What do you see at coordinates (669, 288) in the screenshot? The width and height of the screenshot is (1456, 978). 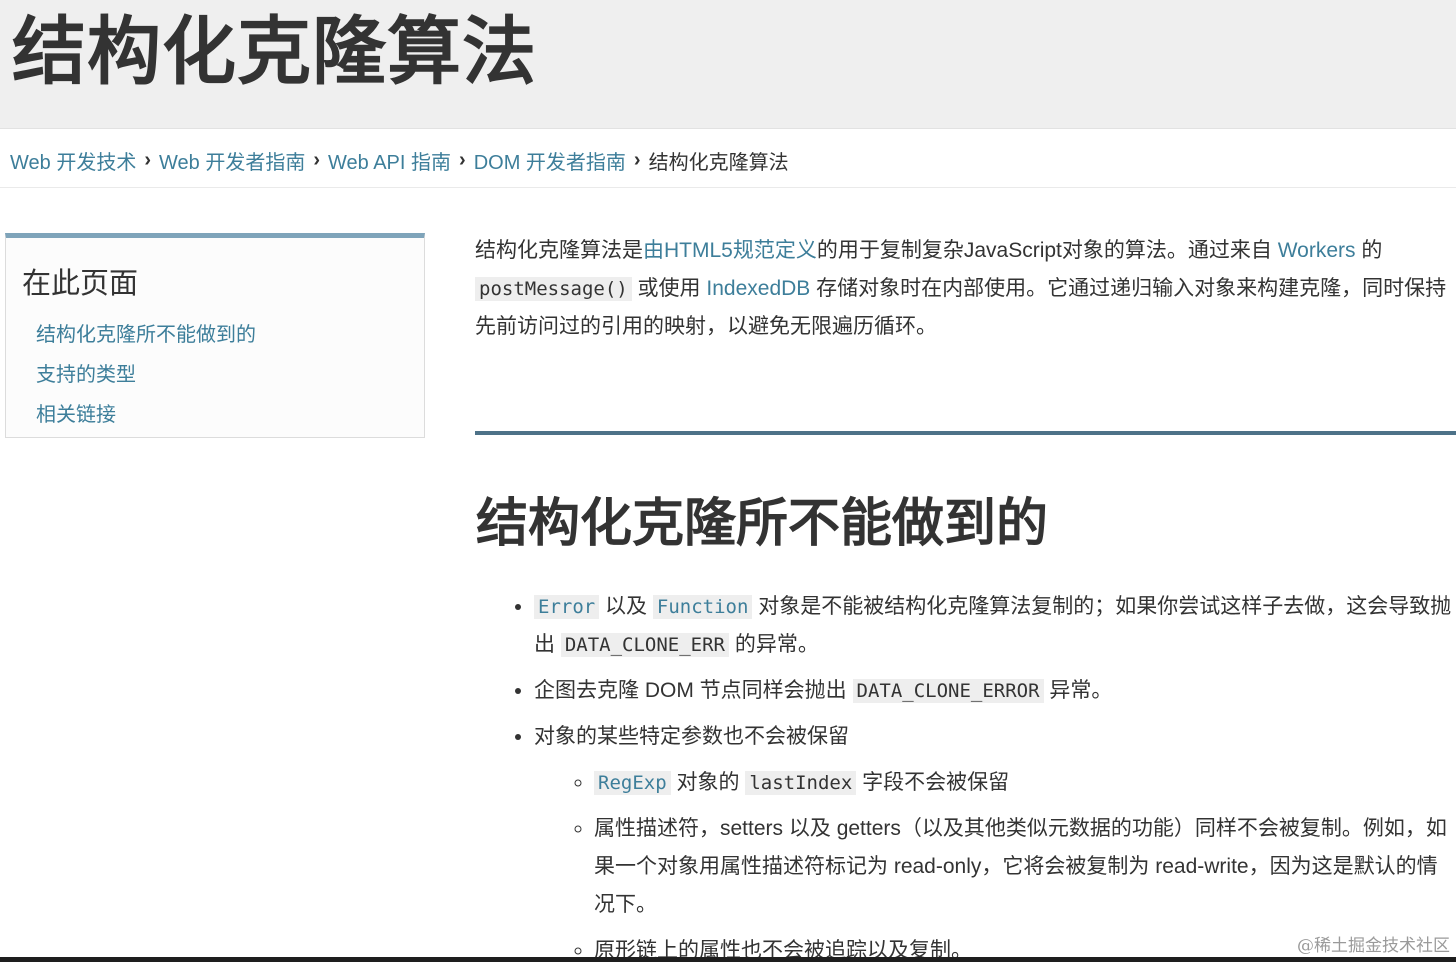 I see `intro-text: 或使用` at bounding box center [669, 288].